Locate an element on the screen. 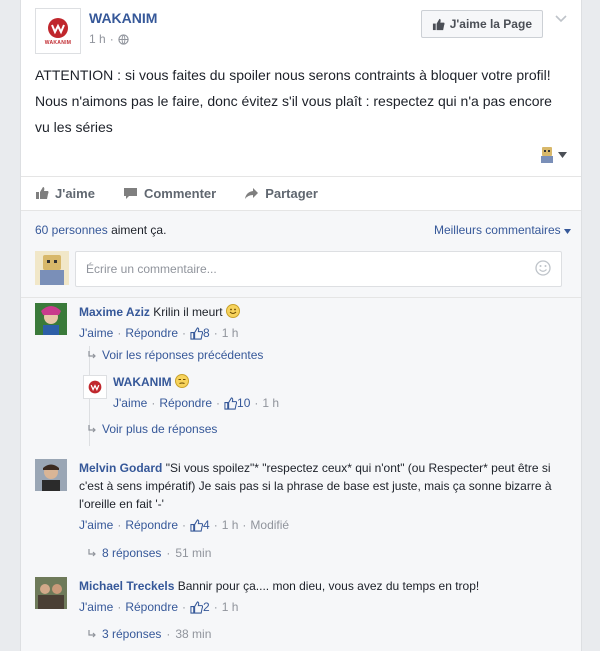 The width and height of the screenshot is (600, 651). reply-avatar is located at coordinates (95, 387).